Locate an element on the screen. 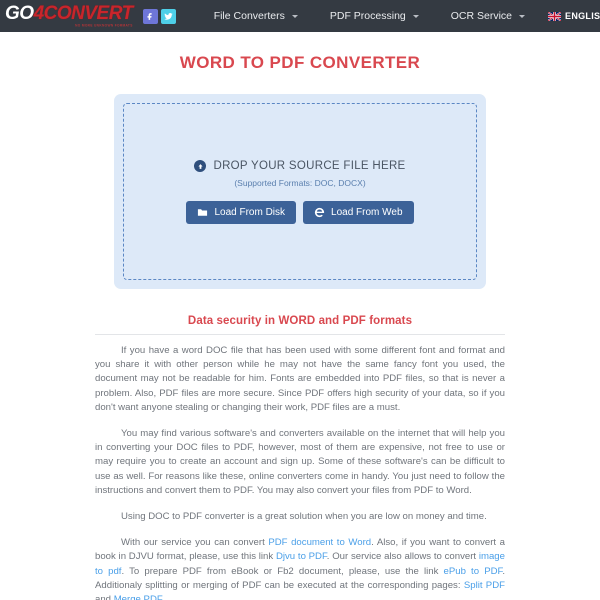 The height and width of the screenshot is (600, 600). social-links is located at coordinates (159, 16).